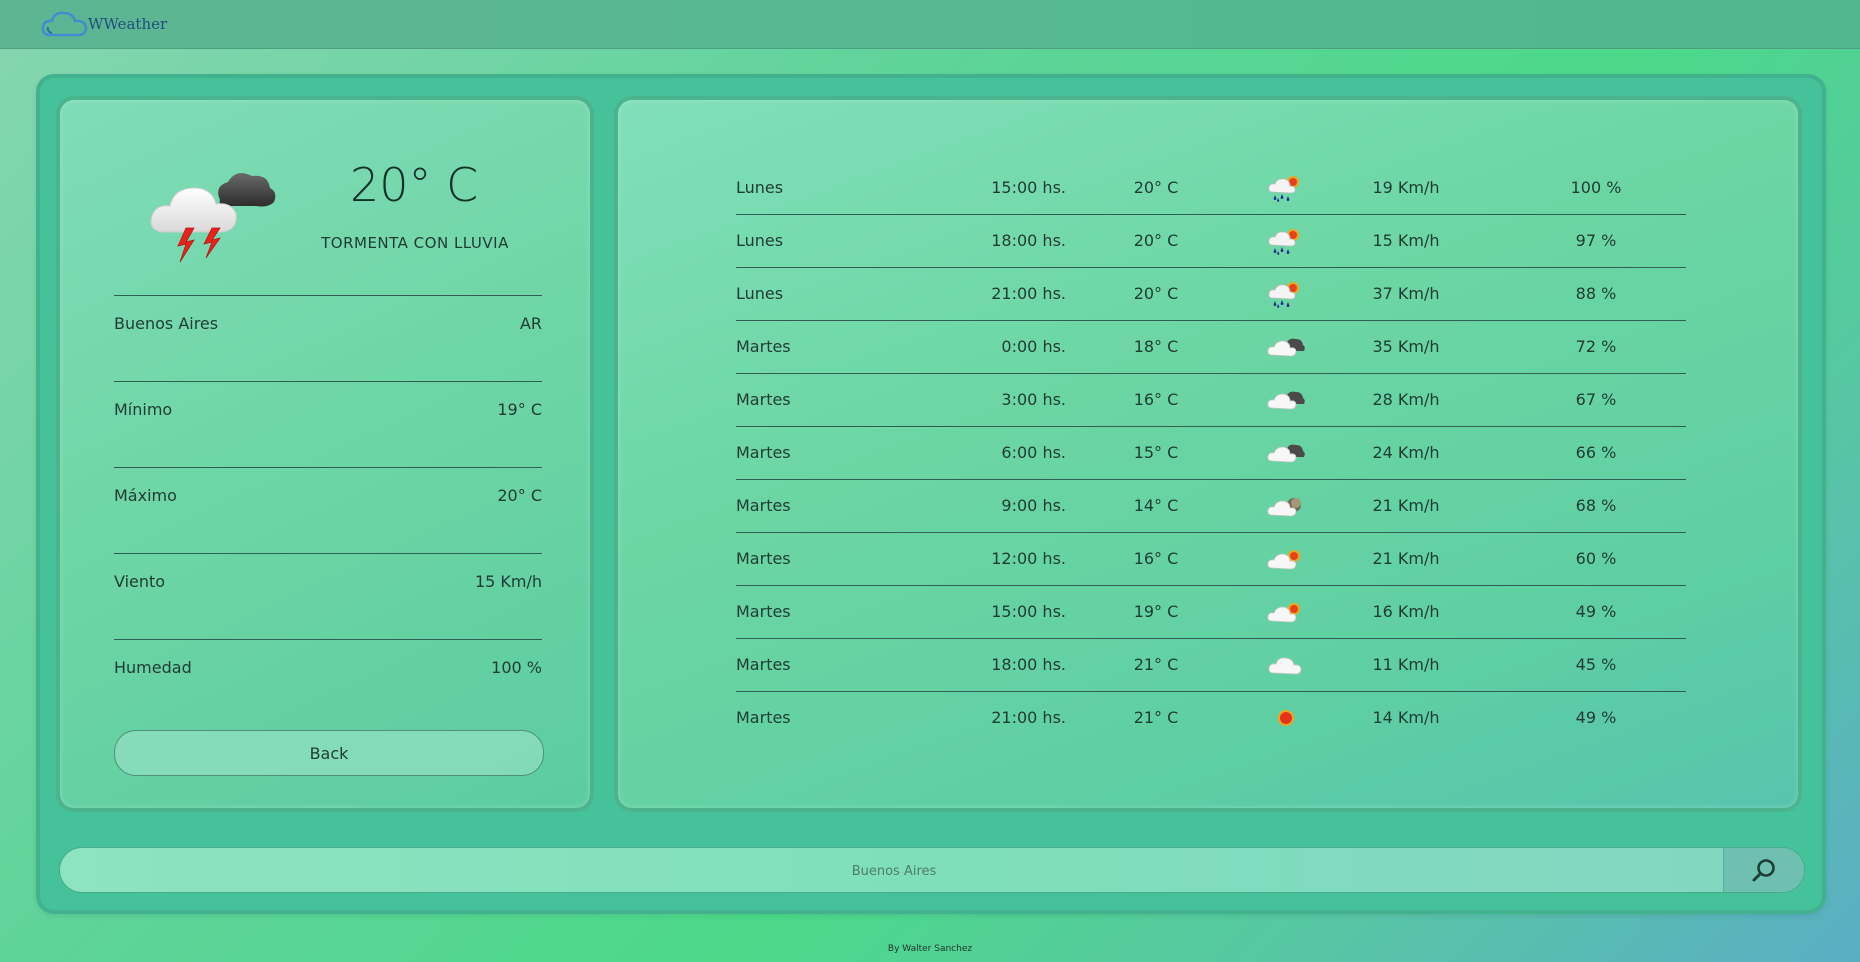 This screenshot has height=962, width=1860. What do you see at coordinates (1406, 505) in the screenshot?
I see `forecast-wind: 21 Km/h` at bounding box center [1406, 505].